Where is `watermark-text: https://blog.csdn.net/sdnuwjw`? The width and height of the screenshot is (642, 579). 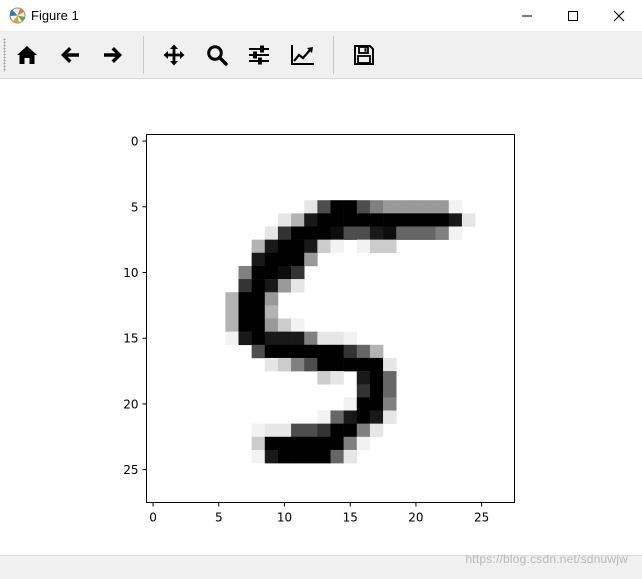
watermark-text: https://blog.csdn.net/sdnuwjw is located at coordinates (546, 559).